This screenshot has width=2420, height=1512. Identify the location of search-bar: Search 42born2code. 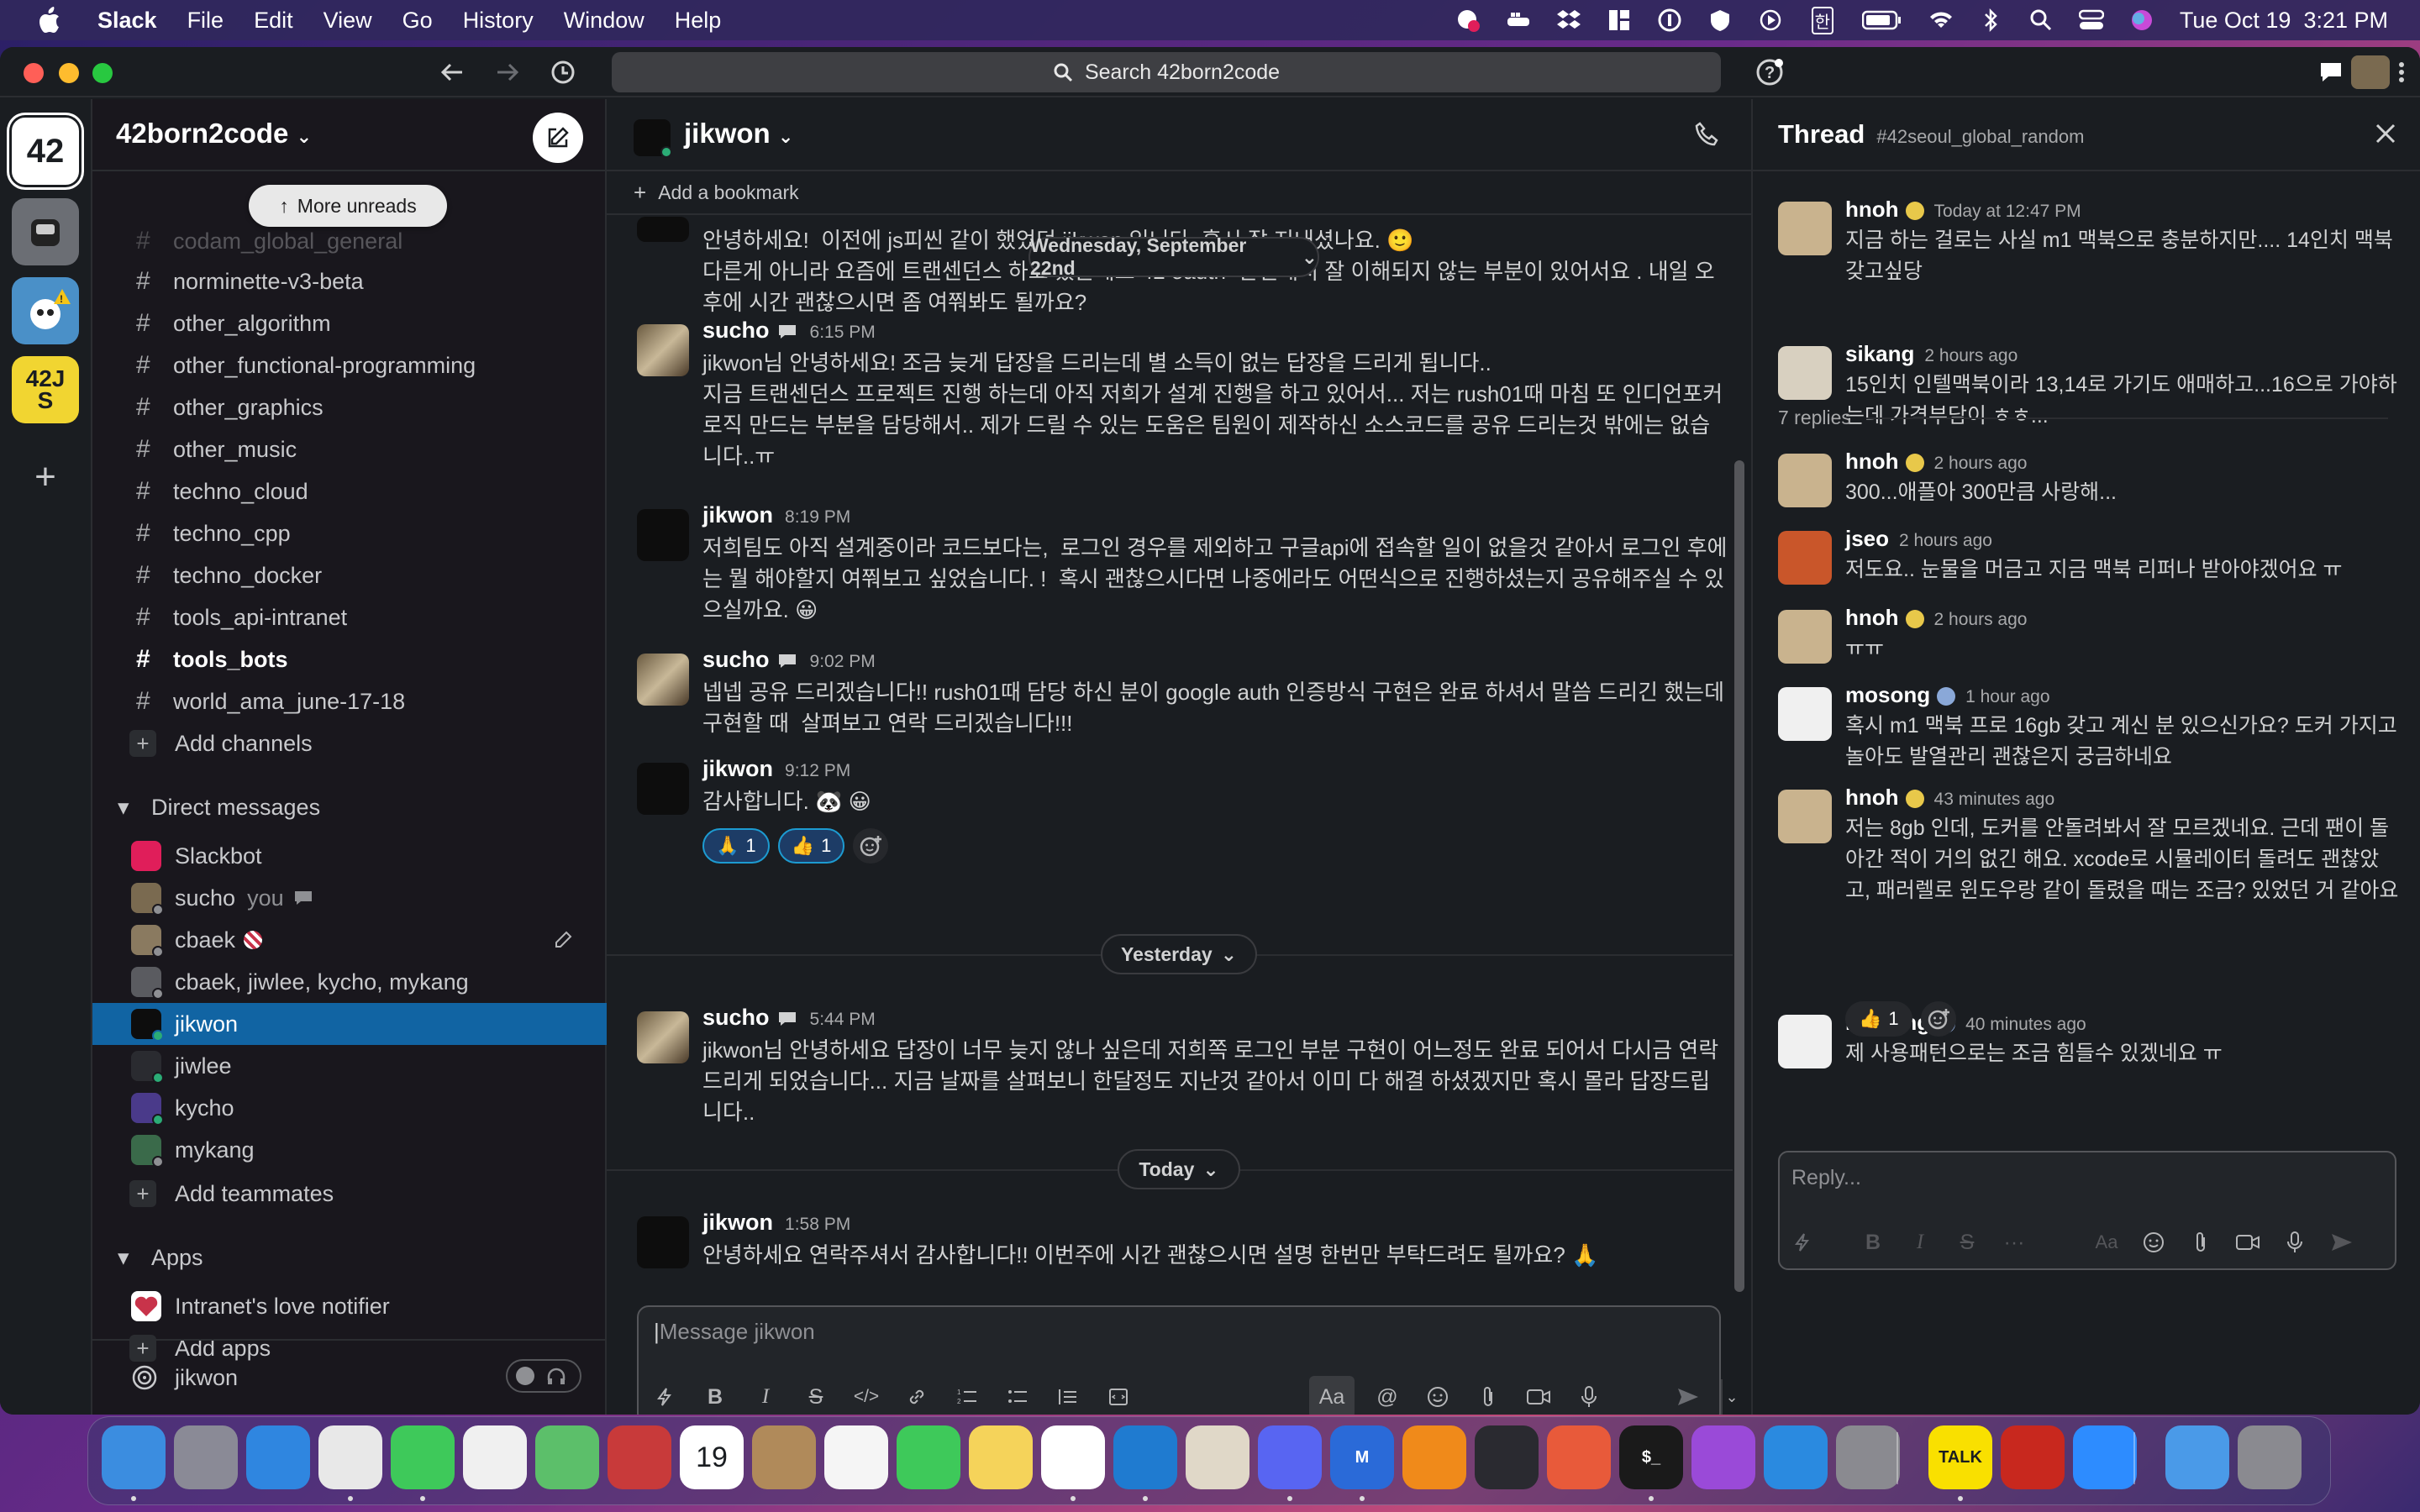
(1166, 72).